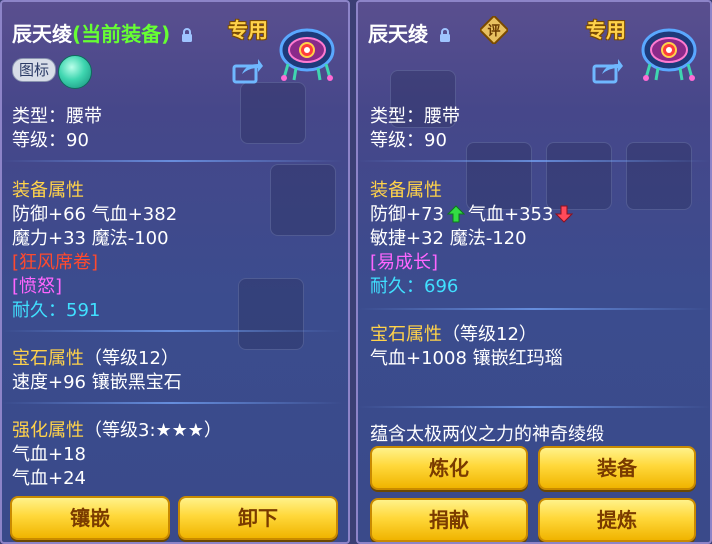 The image size is (712, 544). What do you see at coordinates (95, 214) in the screenshot?
I see `equip-attr-line: 防御+66 气血+382` at bounding box center [95, 214].